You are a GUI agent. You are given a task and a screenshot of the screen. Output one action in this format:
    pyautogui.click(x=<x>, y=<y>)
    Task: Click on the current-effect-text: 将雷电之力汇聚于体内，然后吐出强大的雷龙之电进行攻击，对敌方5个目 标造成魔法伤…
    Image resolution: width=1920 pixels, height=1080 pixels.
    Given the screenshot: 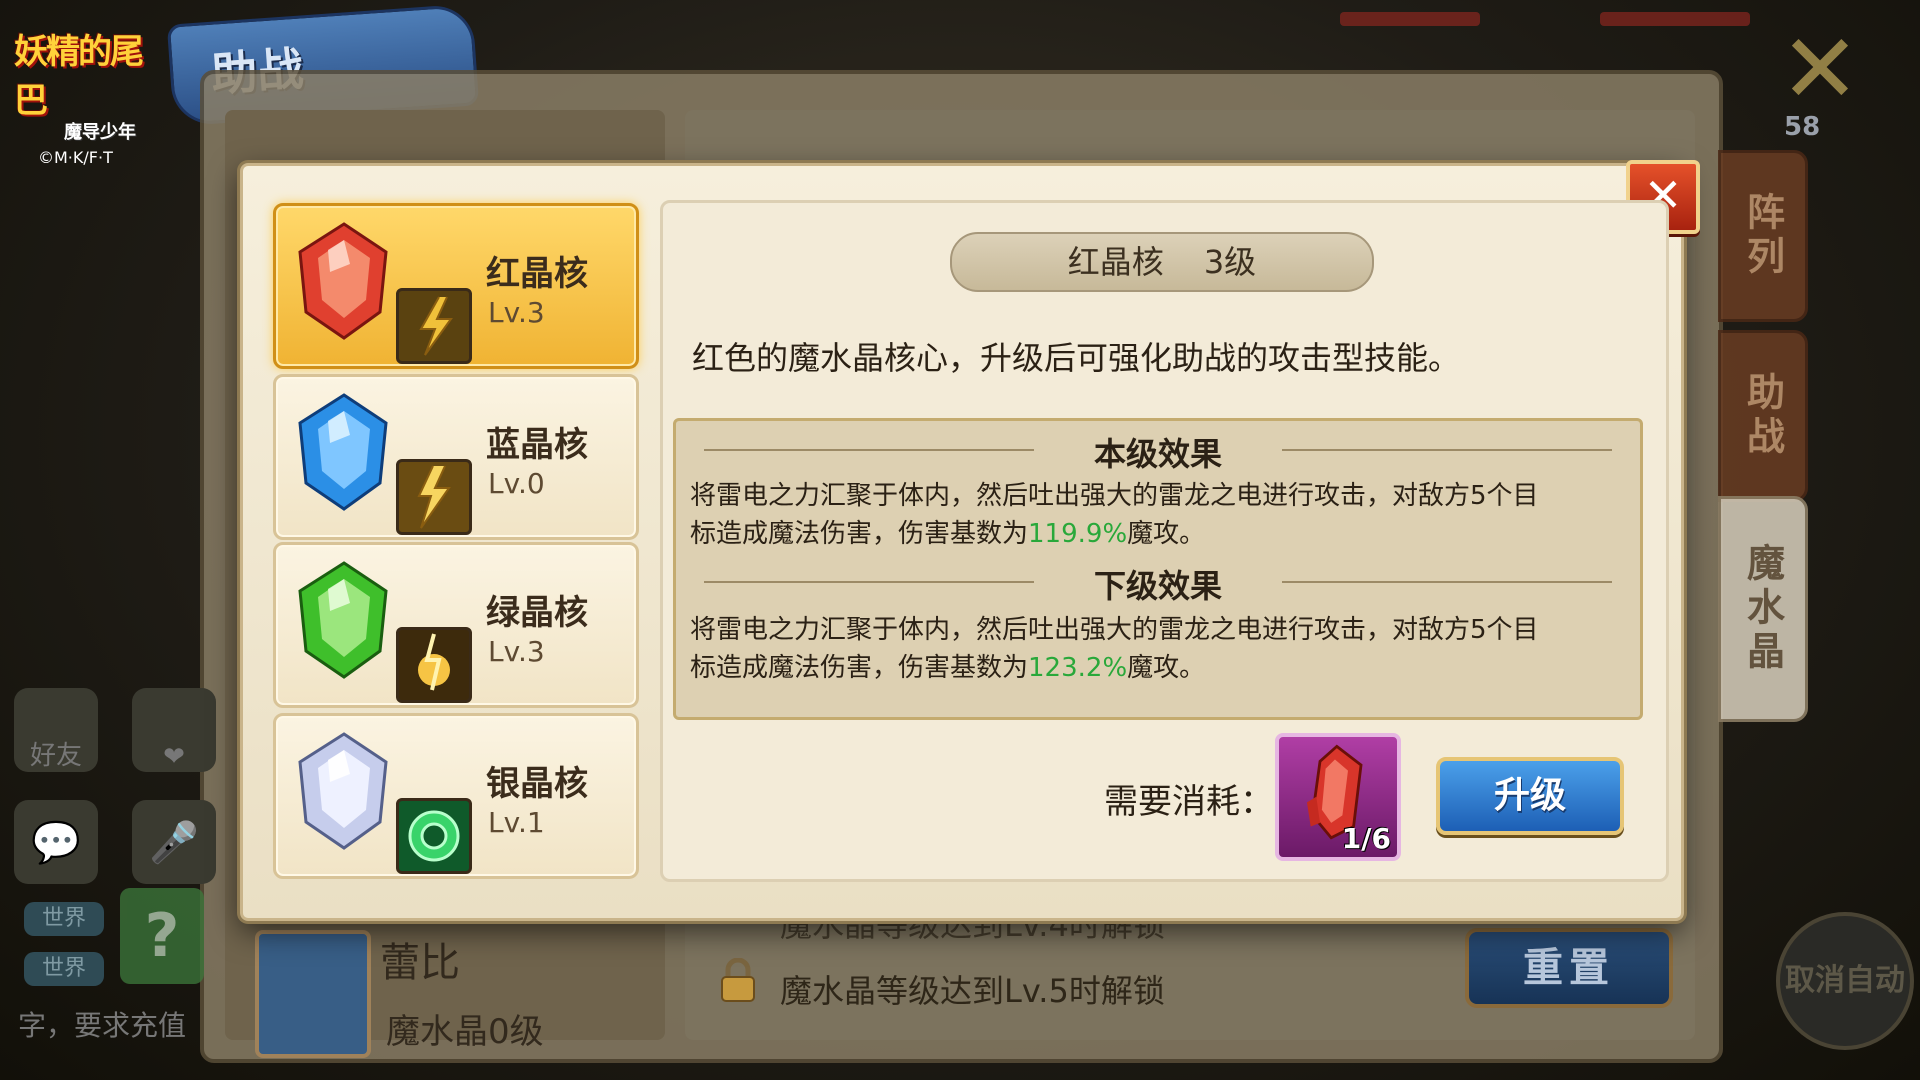 What is the action you would take?
    pyautogui.click(x=1160, y=515)
    